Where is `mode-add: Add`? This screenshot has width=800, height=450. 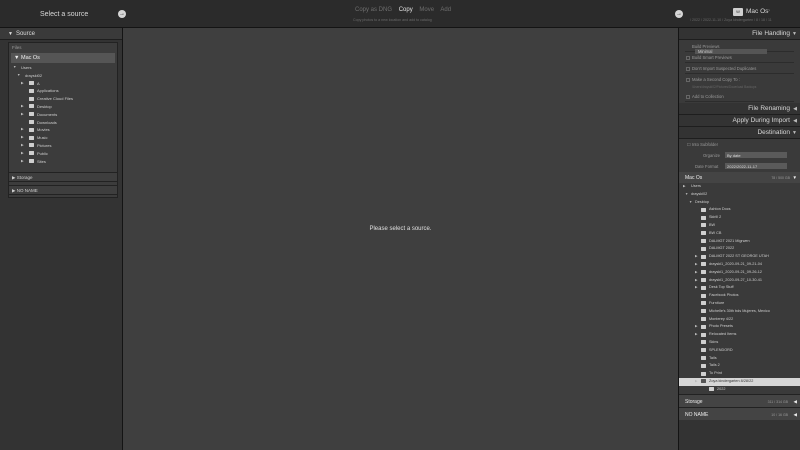 mode-add: Add is located at coordinates (445, 10).